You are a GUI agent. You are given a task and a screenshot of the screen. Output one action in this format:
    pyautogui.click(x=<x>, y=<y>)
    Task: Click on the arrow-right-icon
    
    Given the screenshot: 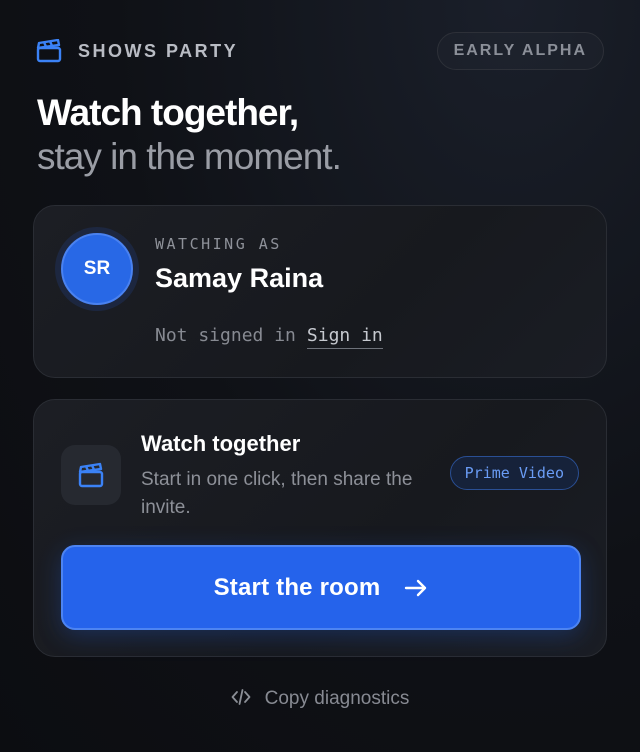 What is the action you would take?
    pyautogui.click(x=416, y=588)
    